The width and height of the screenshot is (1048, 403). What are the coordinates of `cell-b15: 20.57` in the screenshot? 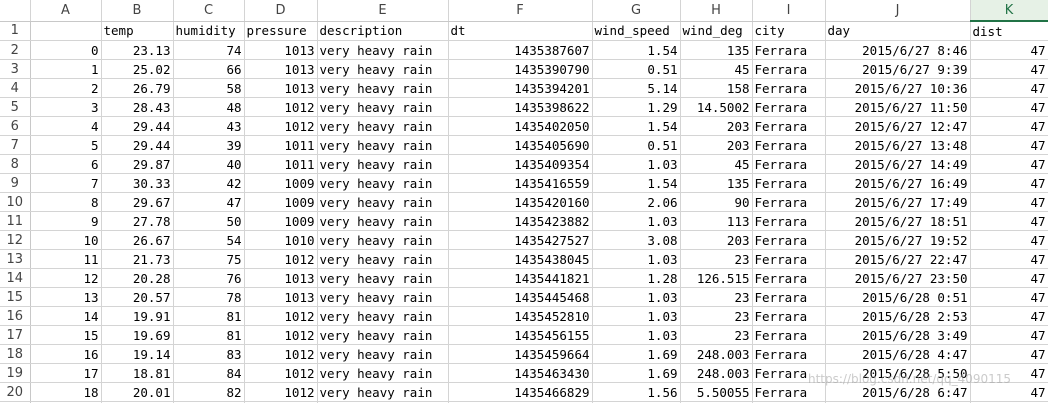 It's located at (137, 297).